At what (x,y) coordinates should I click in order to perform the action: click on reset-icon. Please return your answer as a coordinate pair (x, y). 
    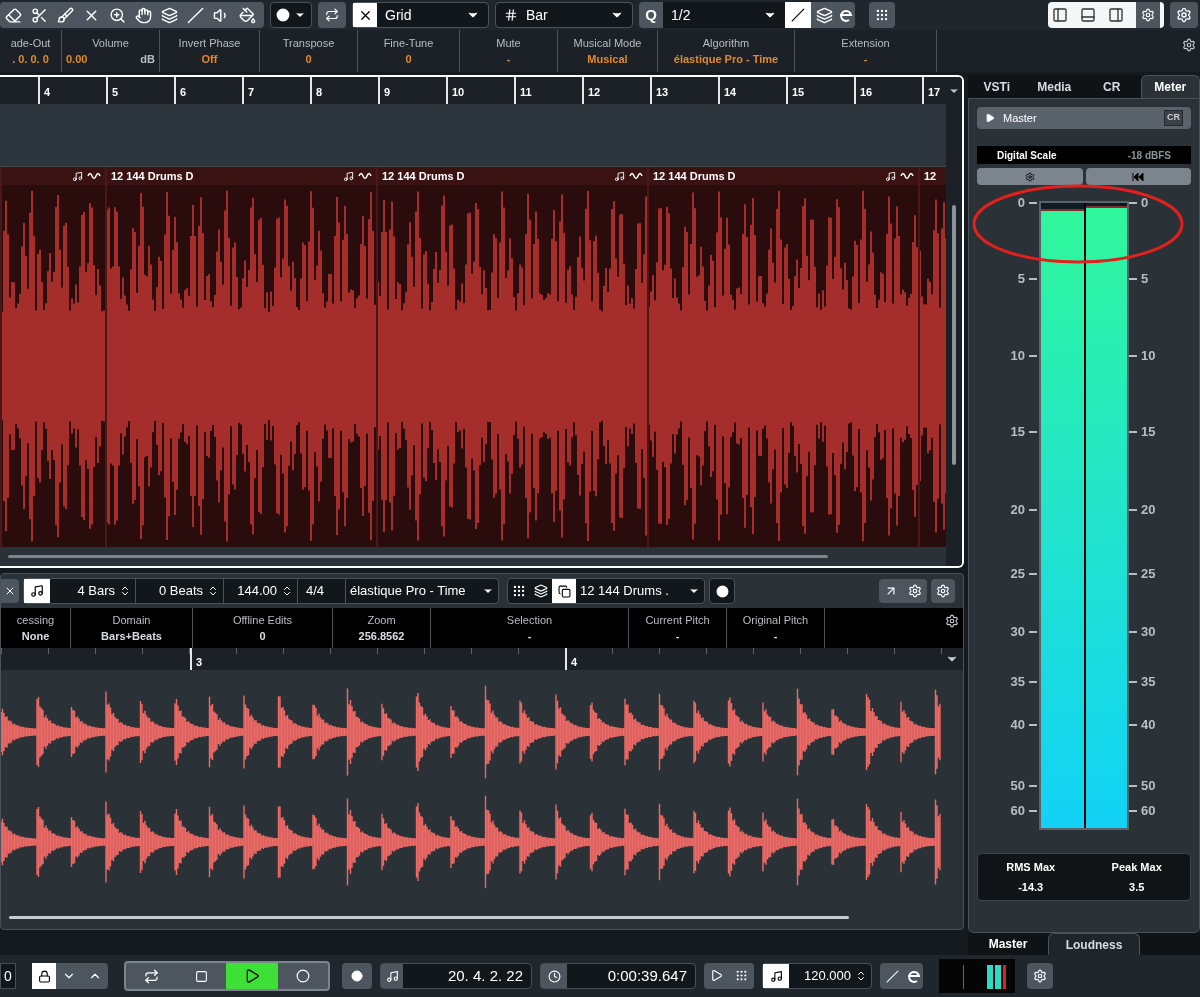
    Looking at the image, I should click on (1138, 176).